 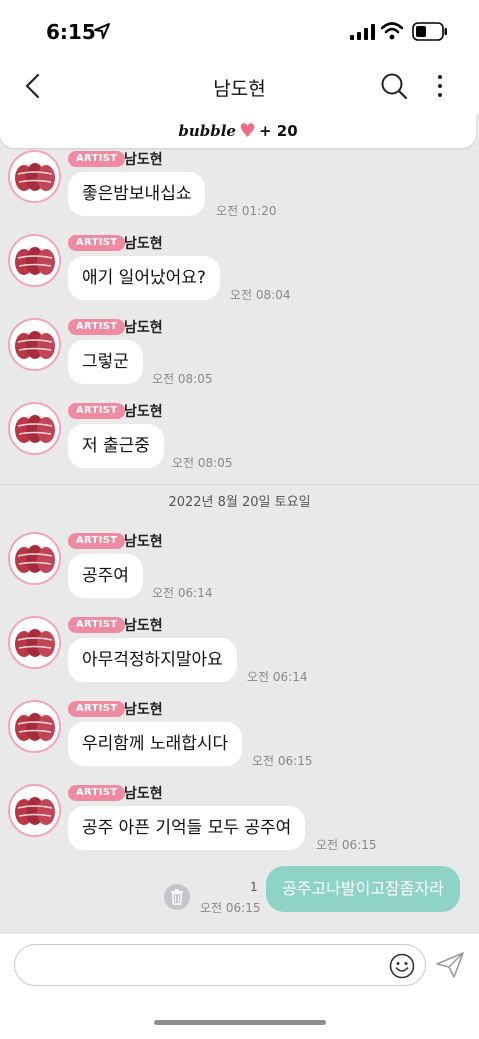 What do you see at coordinates (105, 576) in the screenshot?
I see `message-bubble: 공주여` at bounding box center [105, 576].